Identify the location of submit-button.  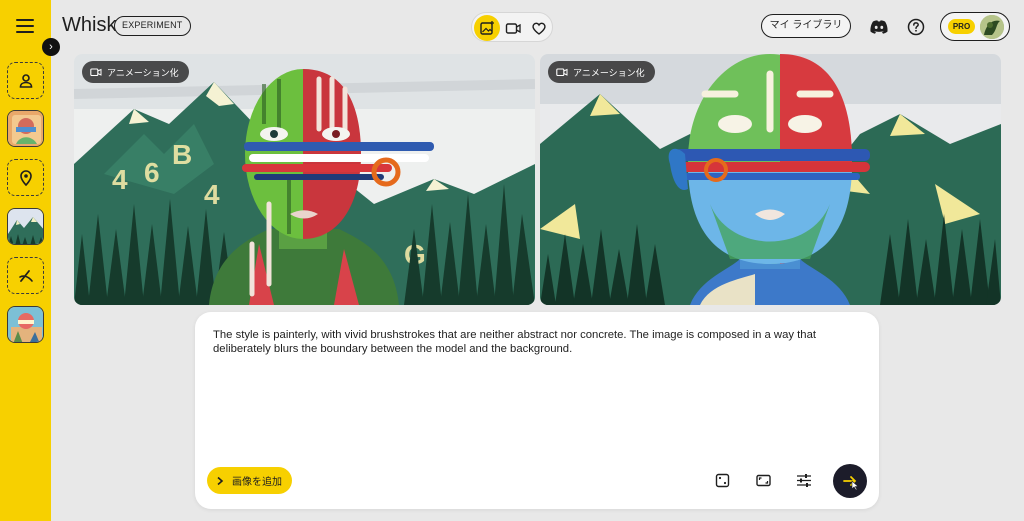
(850, 481).